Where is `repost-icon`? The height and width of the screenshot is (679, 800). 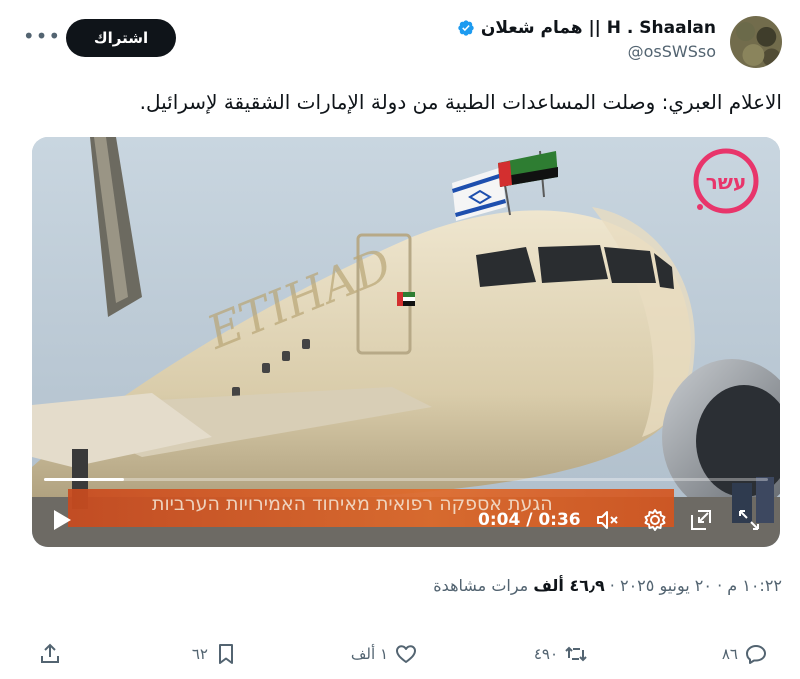 repost-icon is located at coordinates (576, 654).